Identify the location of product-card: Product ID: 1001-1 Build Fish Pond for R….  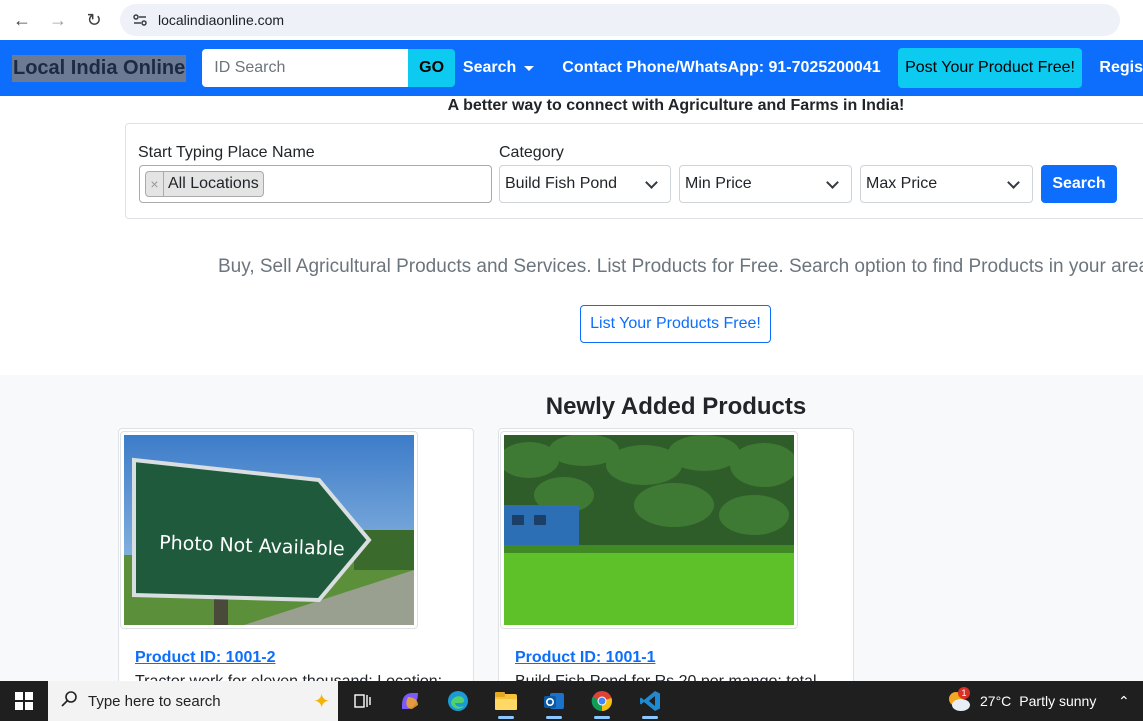
(676, 554).